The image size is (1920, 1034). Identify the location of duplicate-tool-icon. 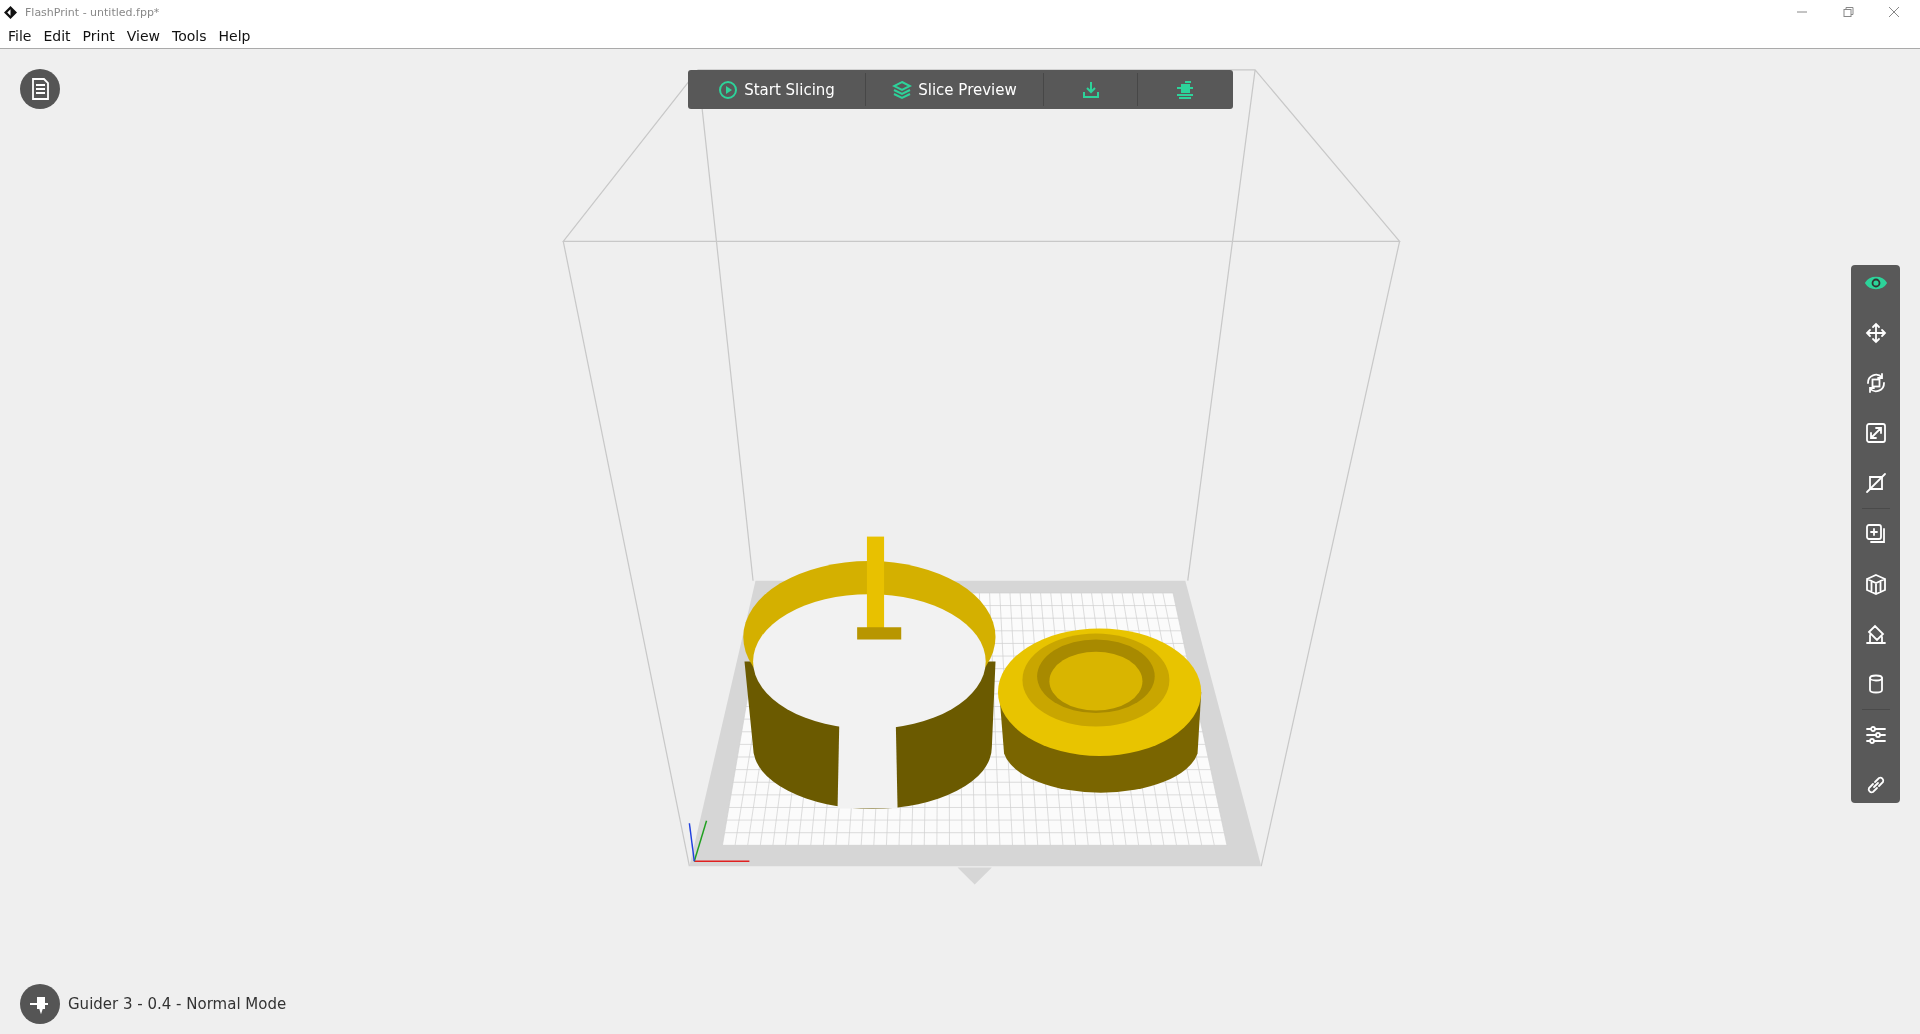
(1875, 534).